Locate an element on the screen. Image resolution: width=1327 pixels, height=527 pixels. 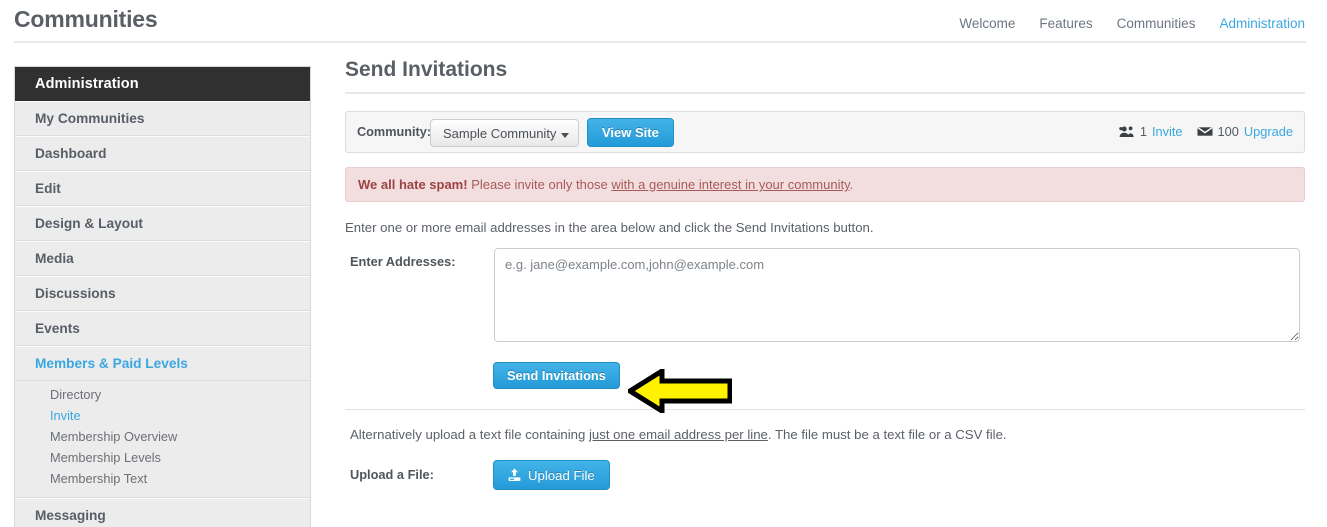
page-title: Send Invitations is located at coordinates (426, 69).